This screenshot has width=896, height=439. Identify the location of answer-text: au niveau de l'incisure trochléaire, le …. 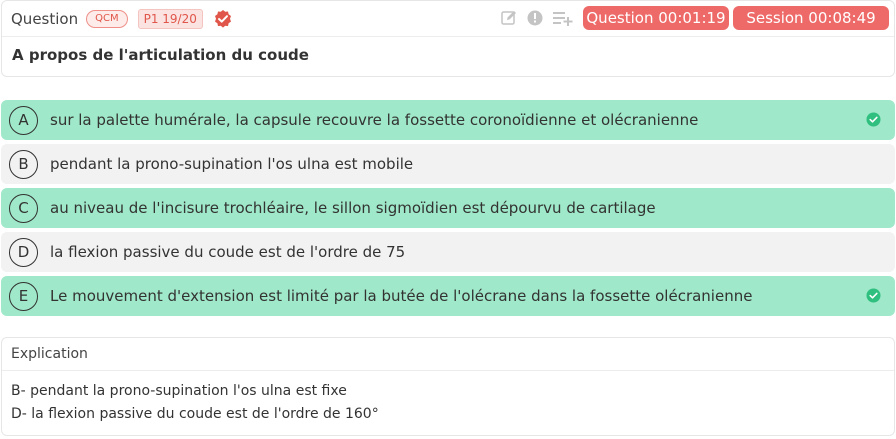
(353, 208).